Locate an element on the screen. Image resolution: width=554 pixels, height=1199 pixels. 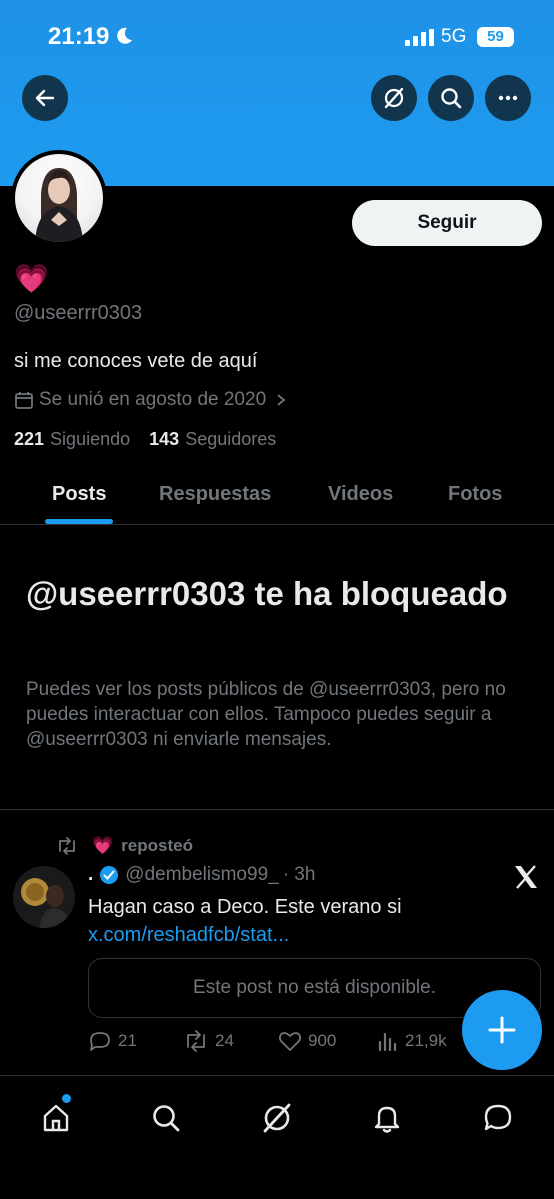
bottom-navigation is located at coordinates (277, 1137).